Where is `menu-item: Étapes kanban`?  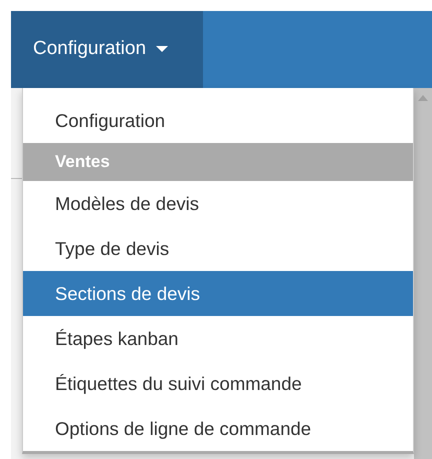 menu-item: Étapes kanban is located at coordinates (218, 338).